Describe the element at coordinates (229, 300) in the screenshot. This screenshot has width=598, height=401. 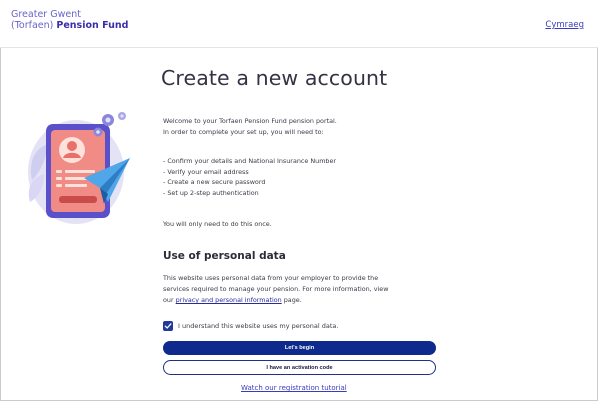
I see `privacy-policy-link: privacy and personal information` at that location.